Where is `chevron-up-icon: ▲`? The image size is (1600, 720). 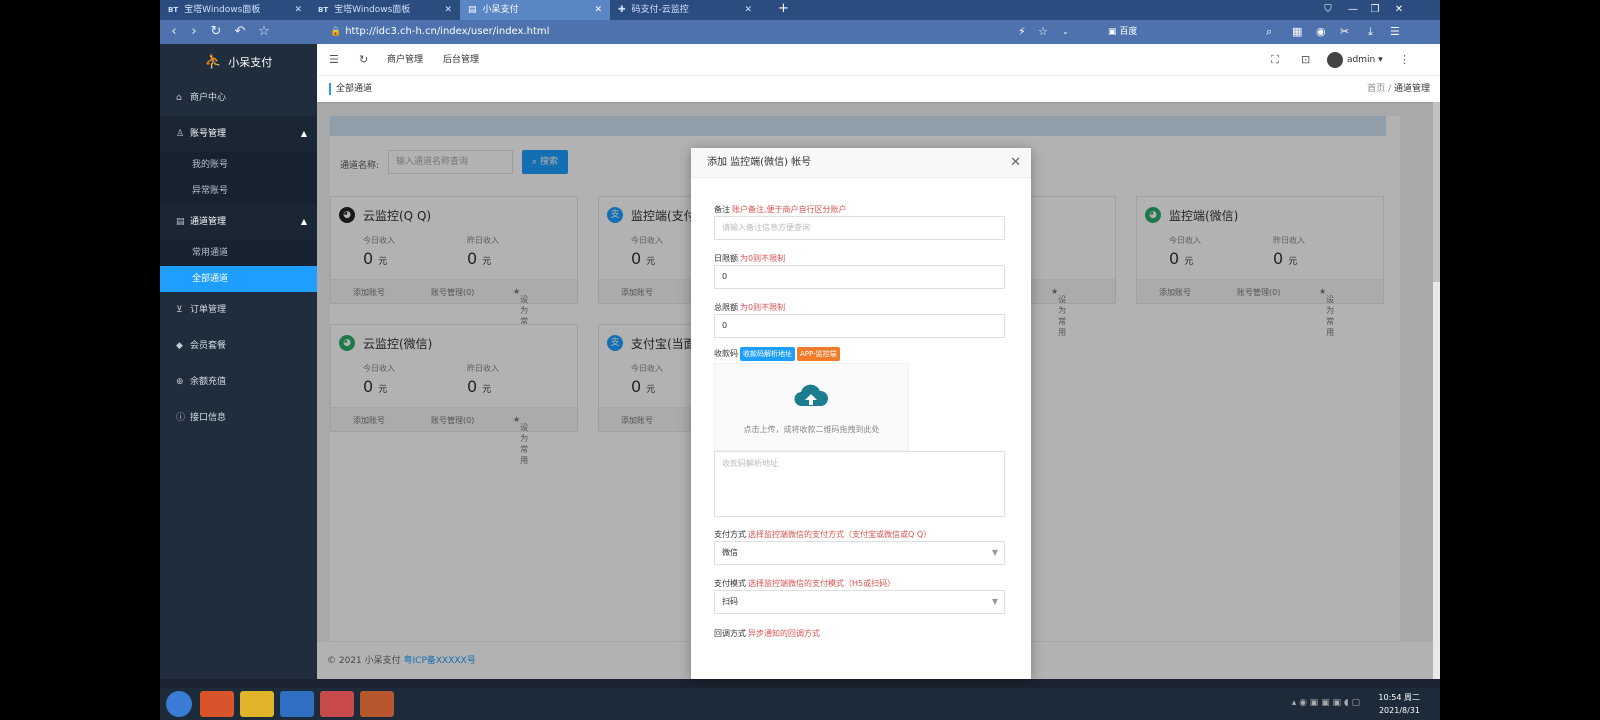 chevron-up-icon: ▲ is located at coordinates (303, 133).